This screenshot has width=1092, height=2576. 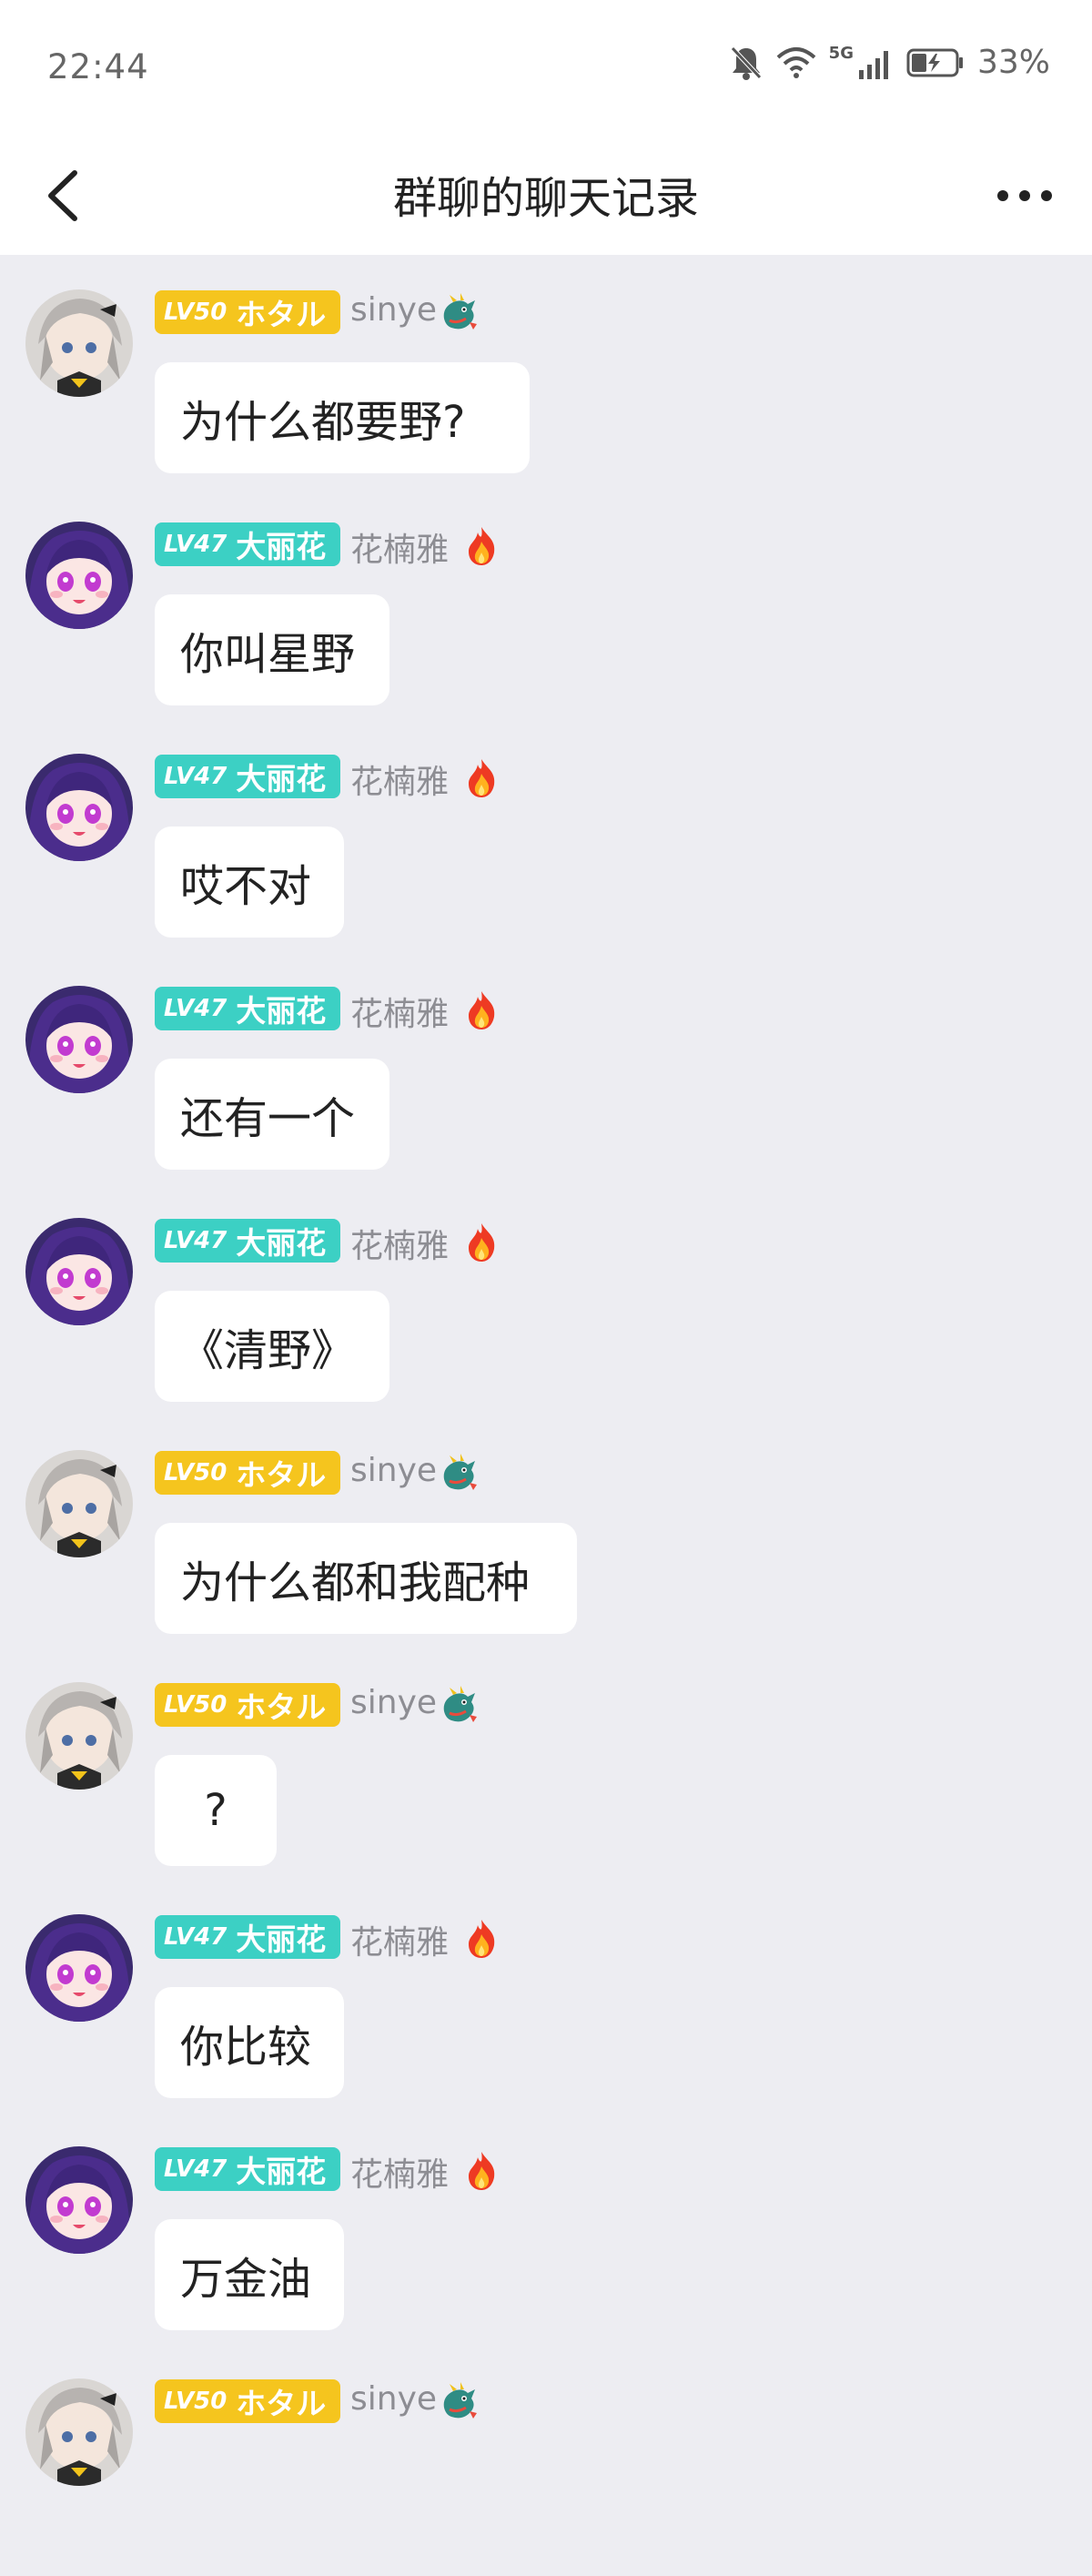 I want to click on wifi-icon, so click(x=796, y=62).